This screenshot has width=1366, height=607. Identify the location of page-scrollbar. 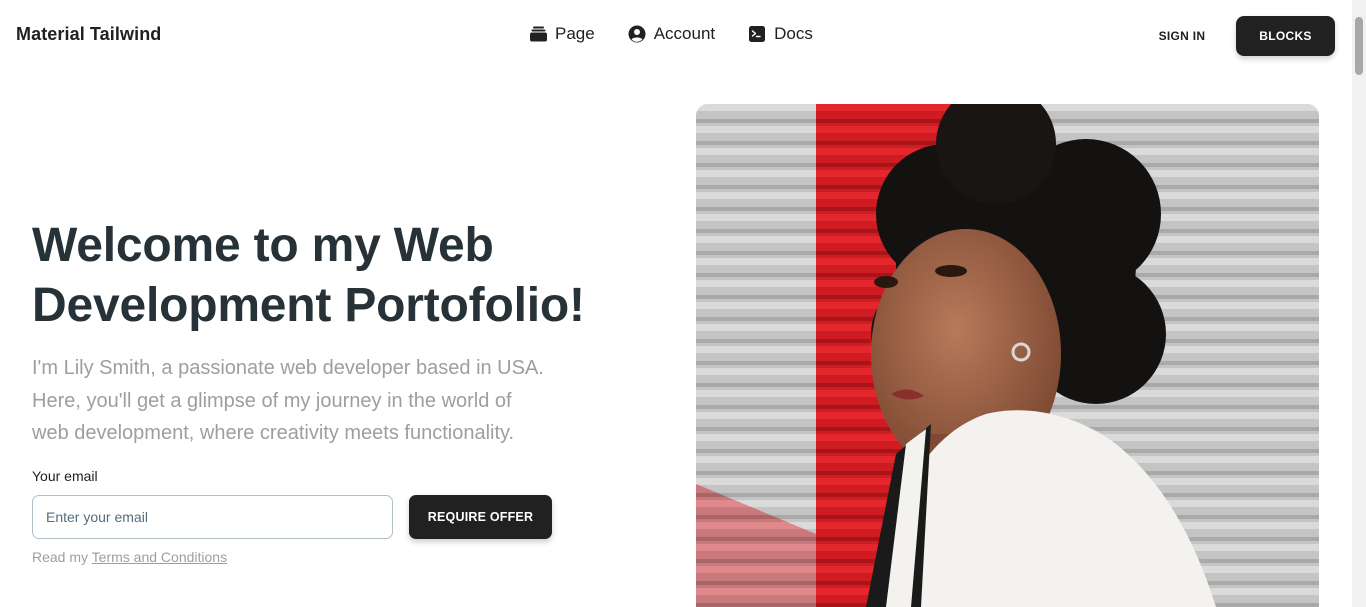
(1359, 303).